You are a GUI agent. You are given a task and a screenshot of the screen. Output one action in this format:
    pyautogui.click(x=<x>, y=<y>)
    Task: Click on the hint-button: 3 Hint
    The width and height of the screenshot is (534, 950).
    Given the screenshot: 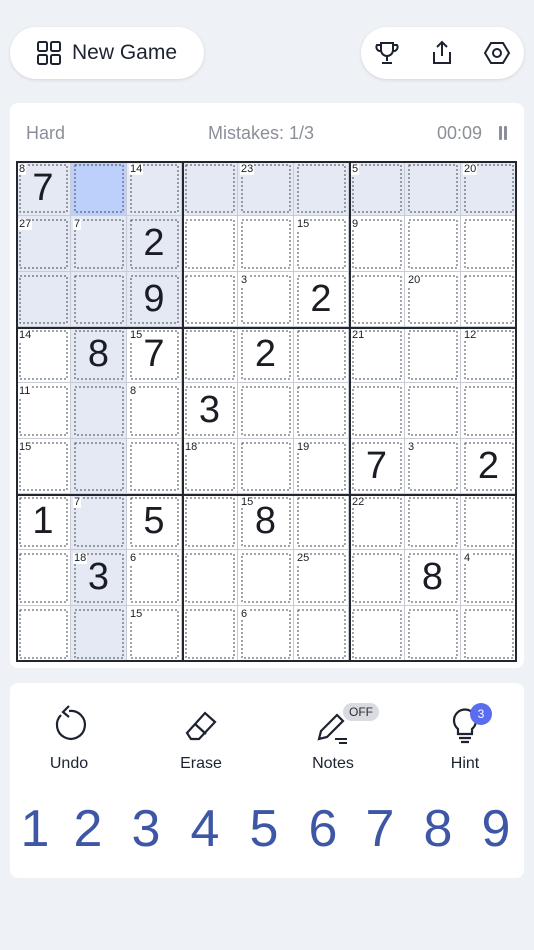 What is the action you would take?
    pyautogui.click(x=465, y=743)
    